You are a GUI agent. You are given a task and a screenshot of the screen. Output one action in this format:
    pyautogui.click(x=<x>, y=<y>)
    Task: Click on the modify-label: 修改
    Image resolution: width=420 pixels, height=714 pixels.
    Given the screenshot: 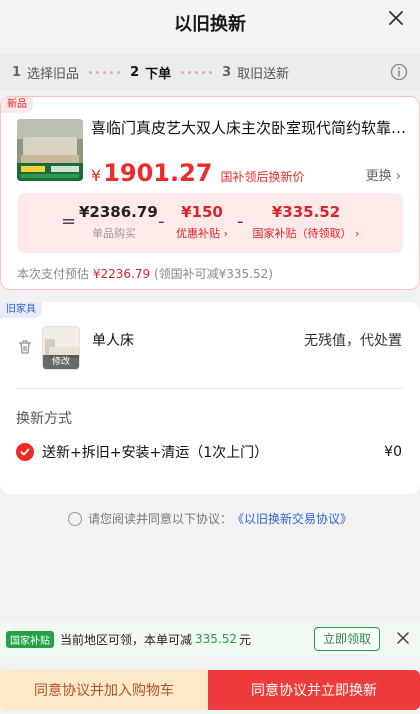 What is the action you would take?
    pyautogui.click(x=61, y=362)
    